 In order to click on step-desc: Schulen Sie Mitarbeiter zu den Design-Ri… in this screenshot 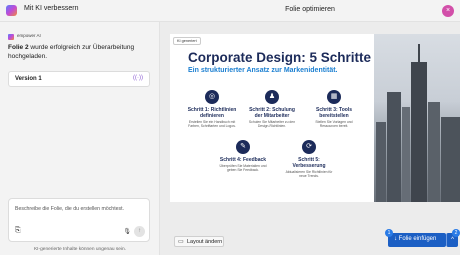, I will do `click(272, 124)`.